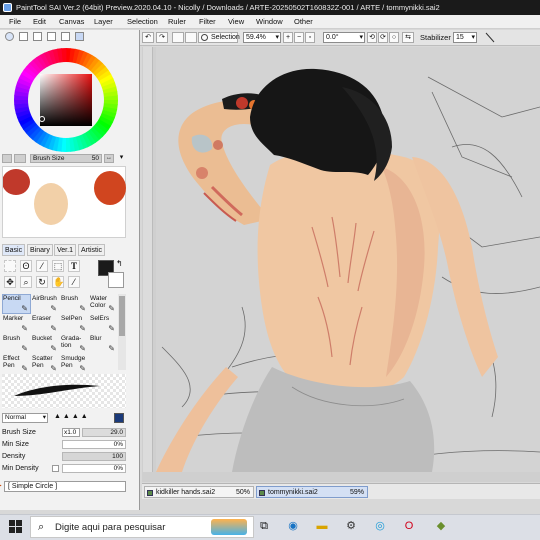 This screenshot has height=540, width=540. I want to click on taskbar-search: ⌕ Digite aqui para pesquisar, so click(142, 527).